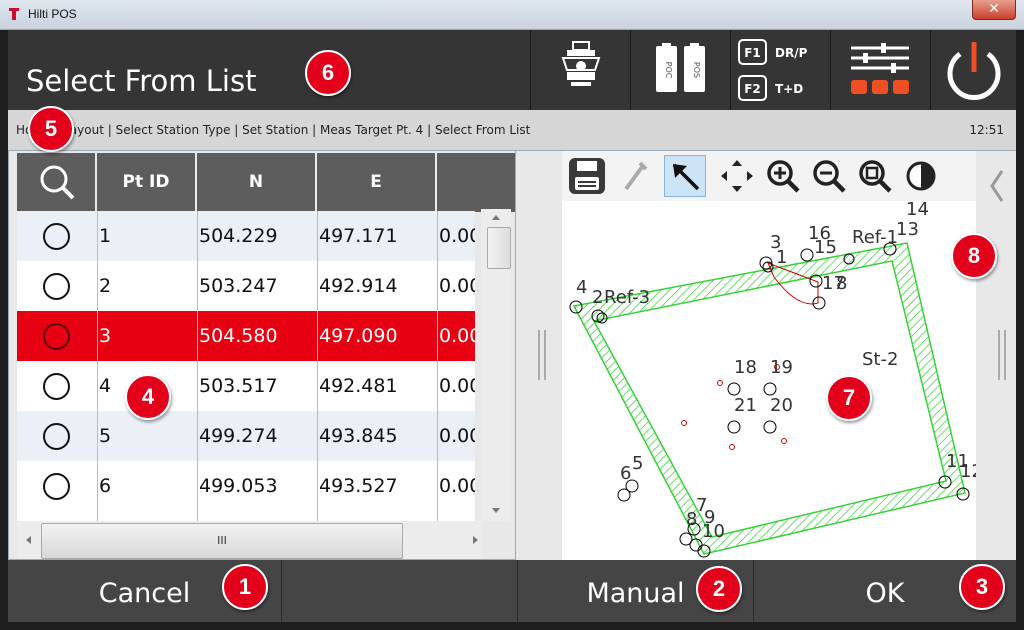 Image resolution: width=1024 pixels, height=630 pixels. I want to click on left-splitter-handle-icon, so click(542, 355).